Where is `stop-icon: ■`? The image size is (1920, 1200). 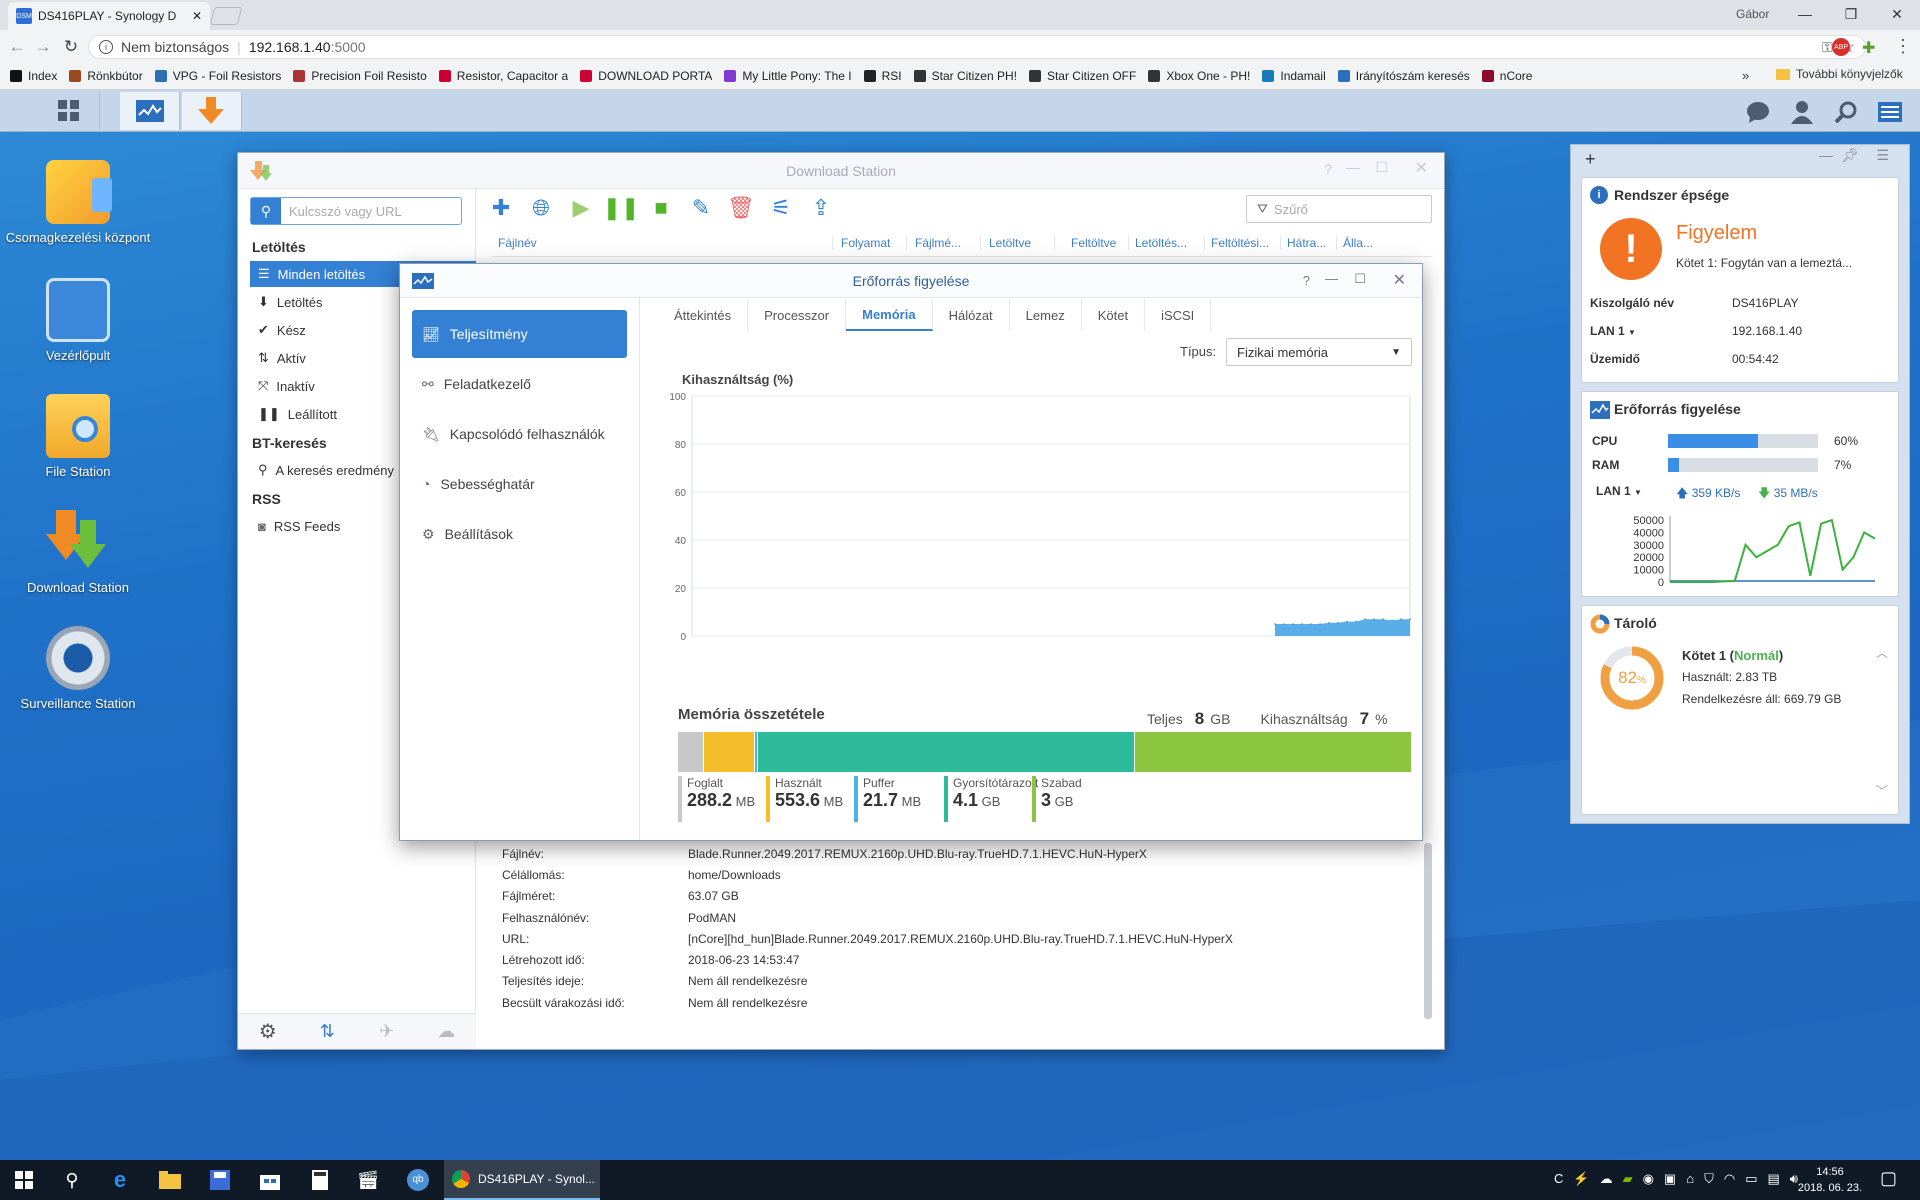 stop-icon: ■ is located at coordinates (661, 208).